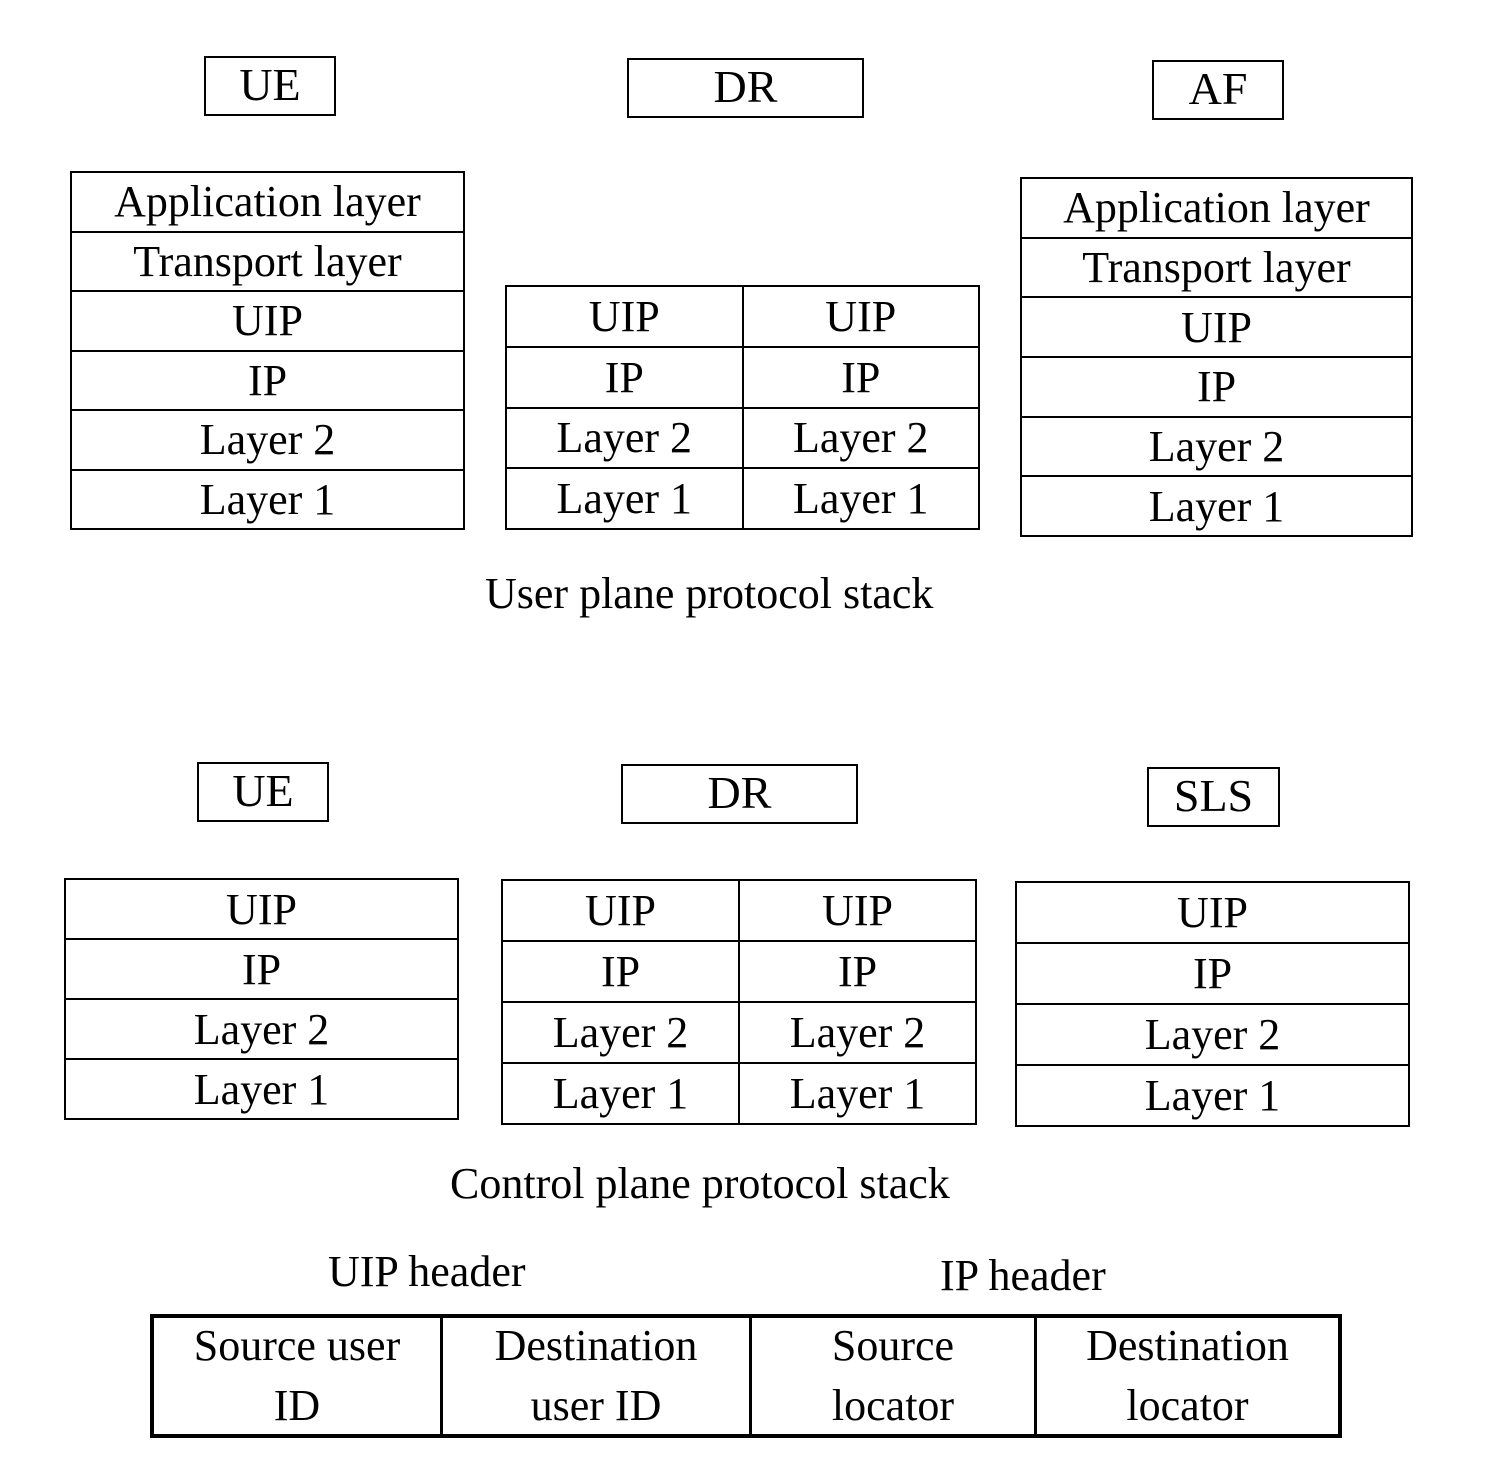  I want to click on cp-dr-label: DR, so click(739, 794).